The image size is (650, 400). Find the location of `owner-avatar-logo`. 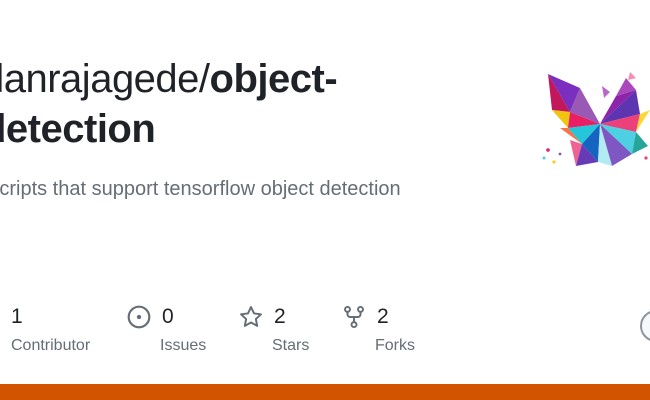

owner-avatar-logo is located at coordinates (595, 121).